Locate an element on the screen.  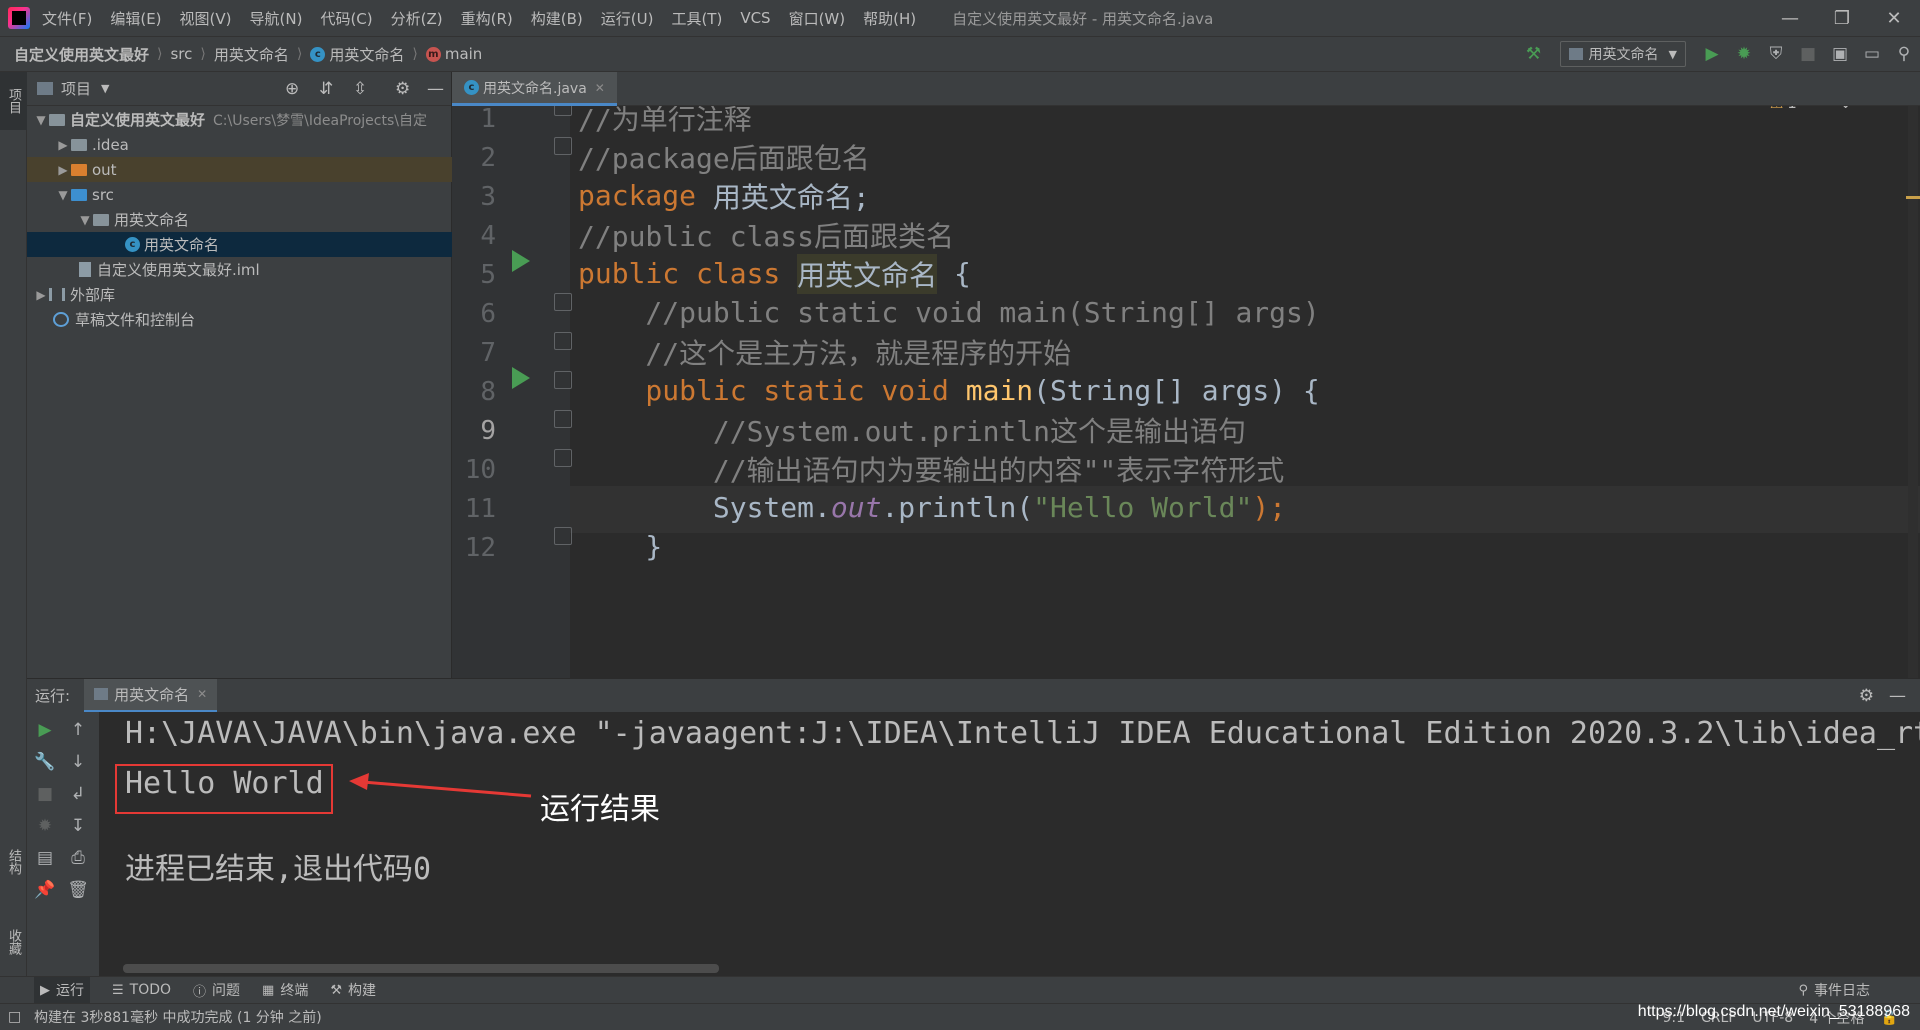
restore-button: ❐ is located at coordinates (1842, 18).